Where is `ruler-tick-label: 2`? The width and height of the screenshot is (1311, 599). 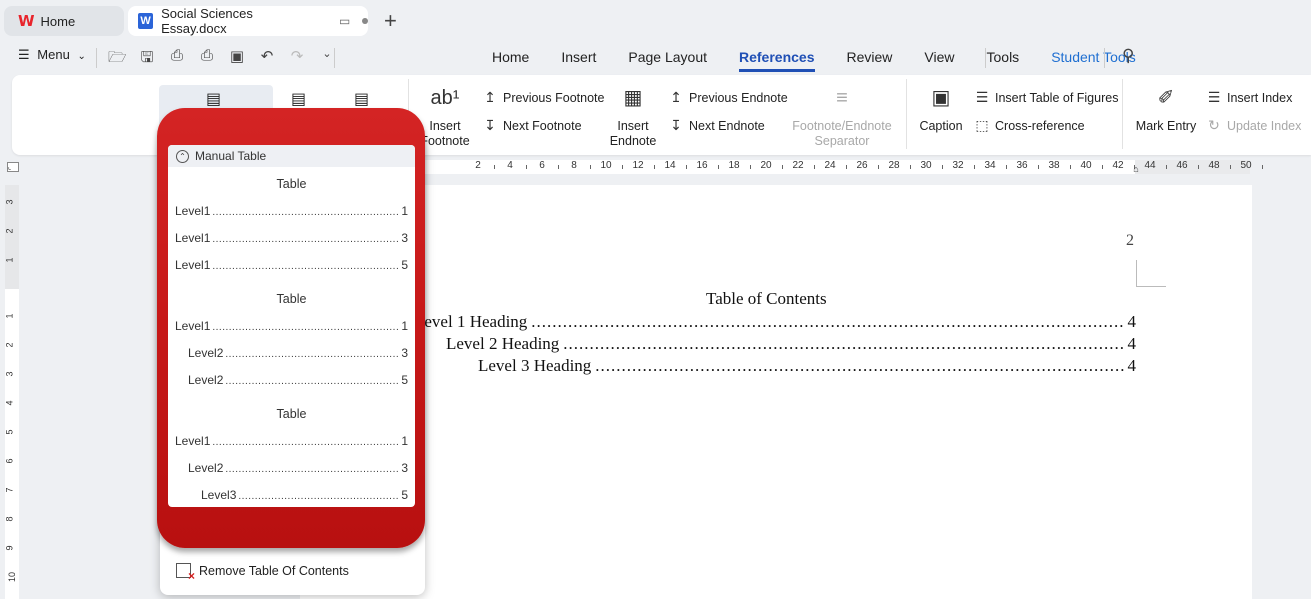
ruler-tick-label: 2 is located at coordinates (9, 345).